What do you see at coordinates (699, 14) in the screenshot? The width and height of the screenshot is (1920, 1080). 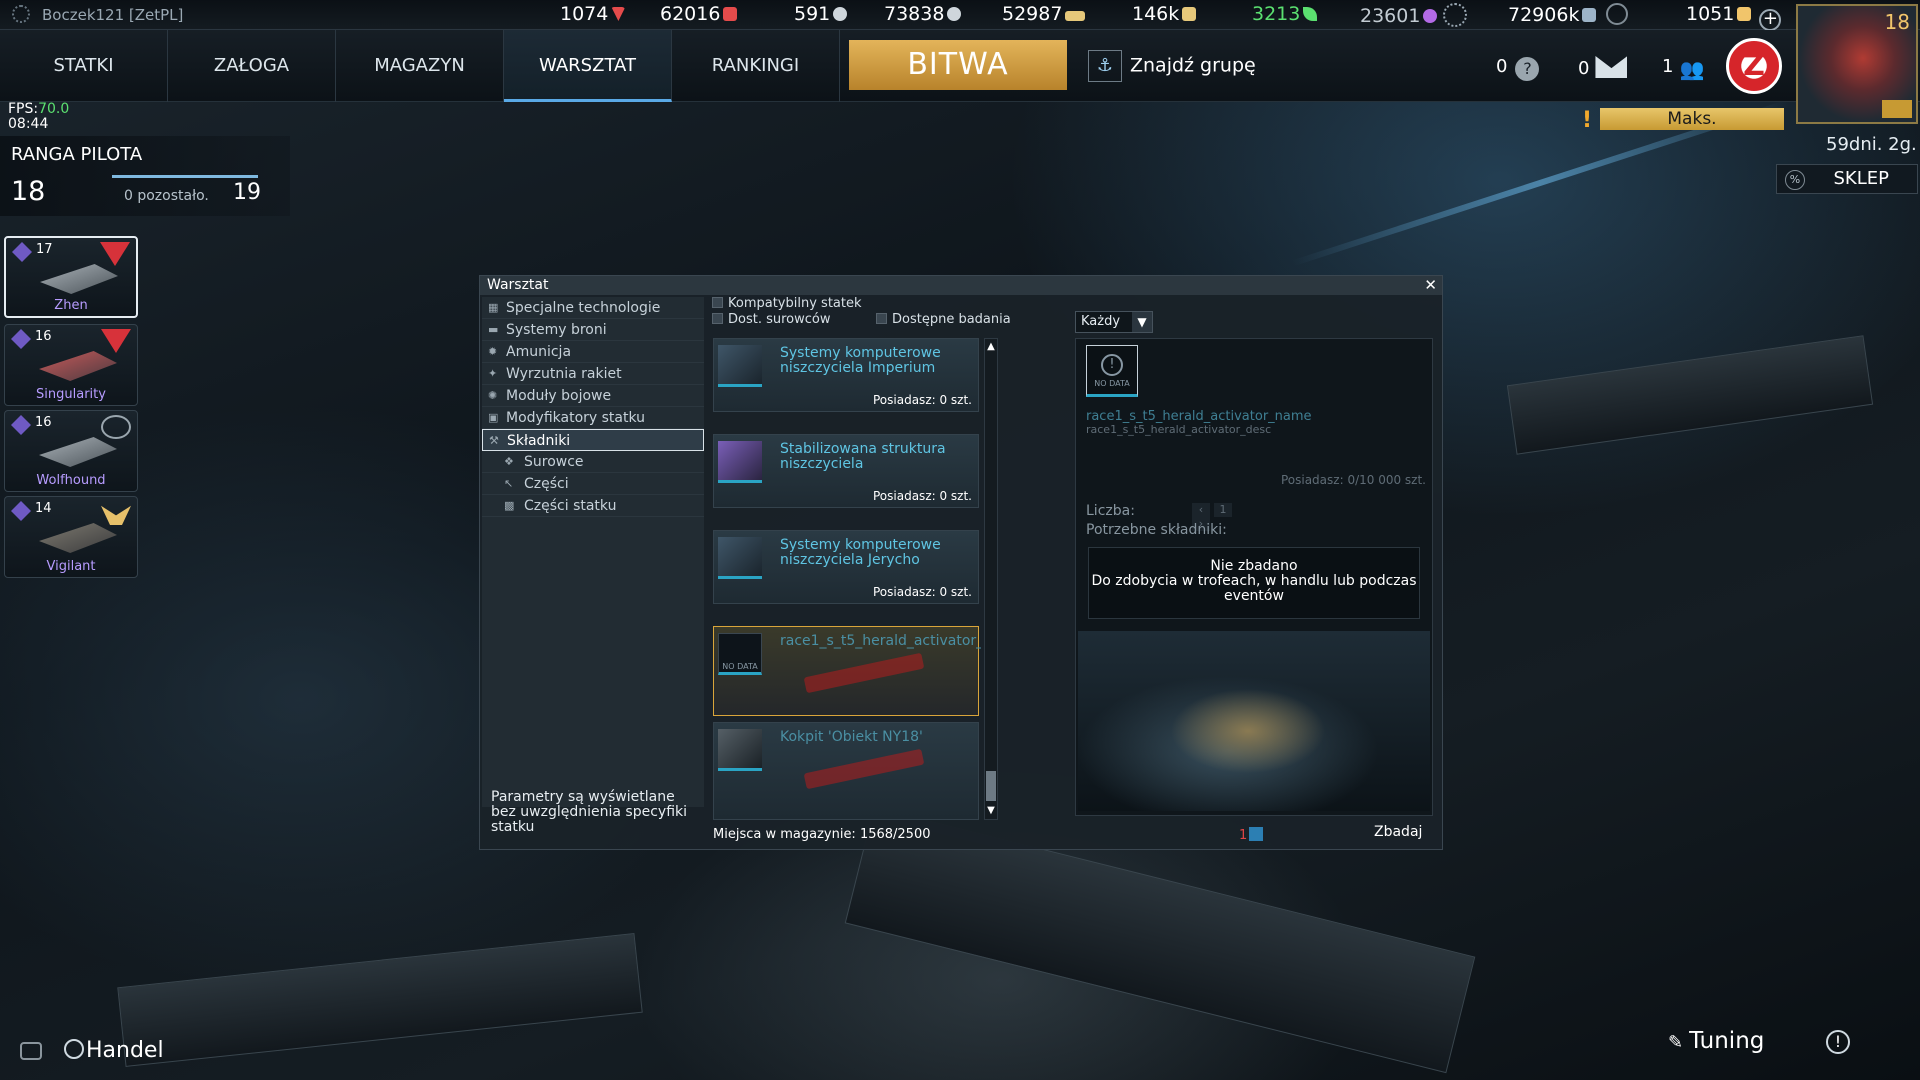 I see `resource-counter: 62016` at bounding box center [699, 14].